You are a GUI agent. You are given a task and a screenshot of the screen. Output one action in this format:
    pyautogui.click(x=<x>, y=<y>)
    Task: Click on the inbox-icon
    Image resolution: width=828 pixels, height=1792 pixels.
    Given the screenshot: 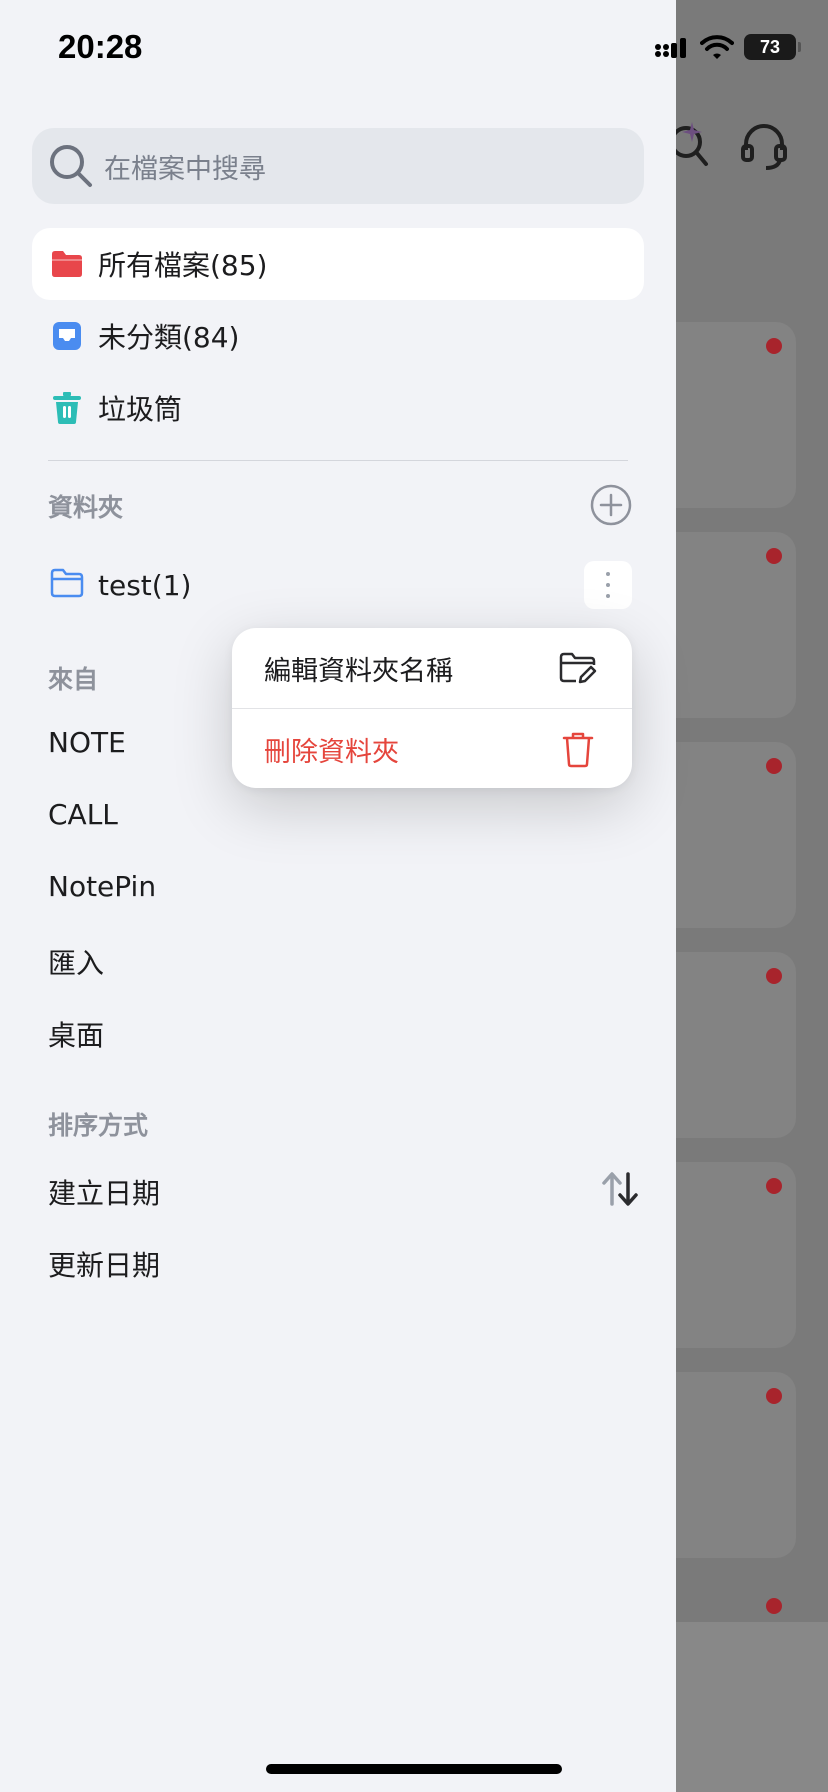 What is the action you would take?
    pyautogui.click(x=67, y=336)
    